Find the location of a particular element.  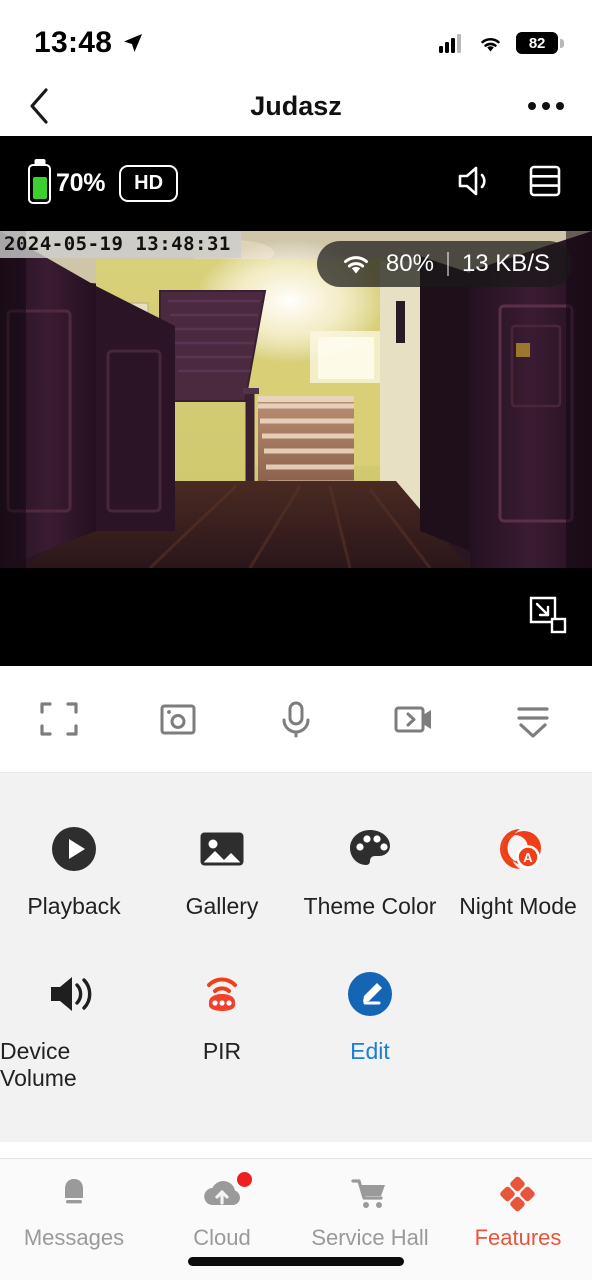

status-bar-left: 13:48 is located at coordinates (89, 43).